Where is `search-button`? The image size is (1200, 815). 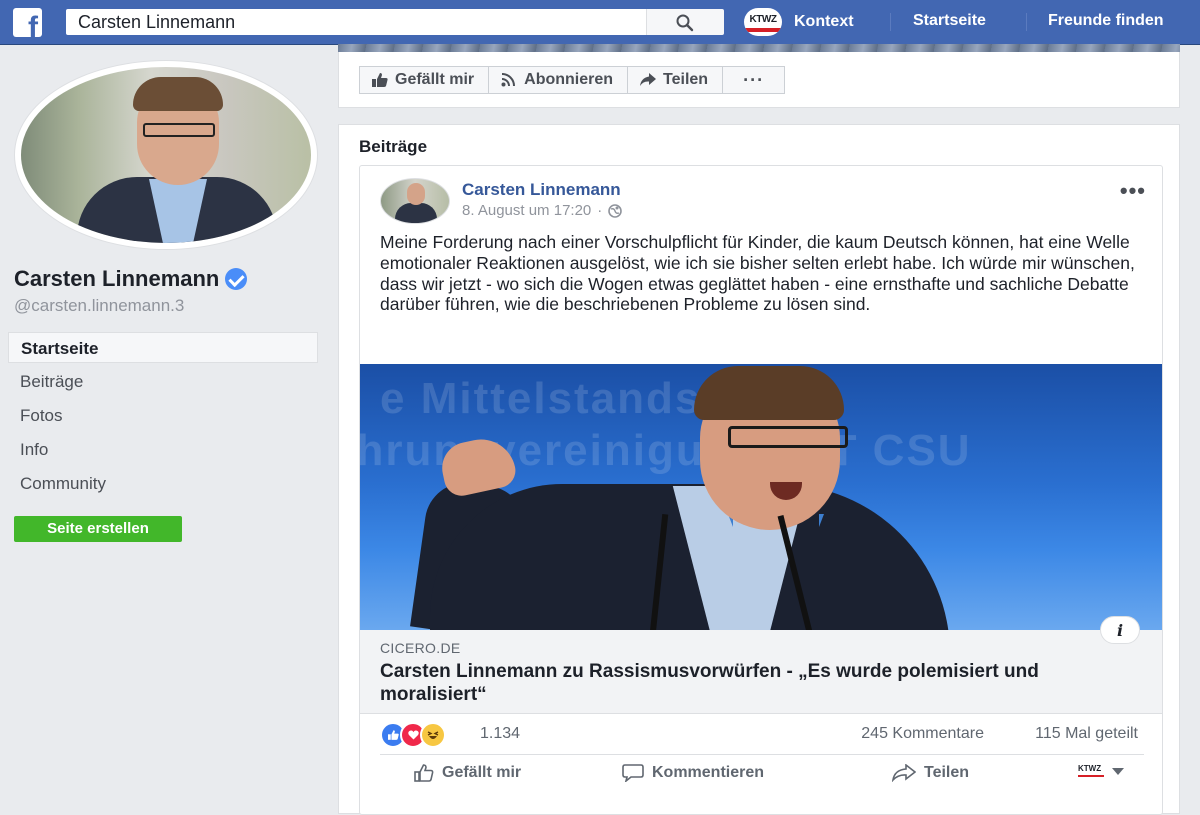
search-button is located at coordinates (685, 22).